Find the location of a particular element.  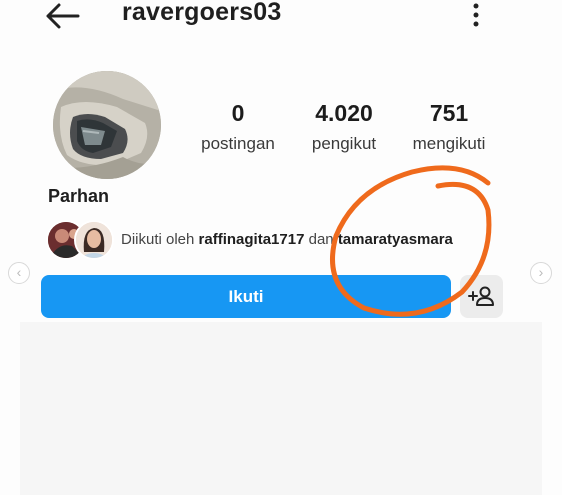

mutual-user-2: tamaratyasmara is located at coordinates (395, 239).